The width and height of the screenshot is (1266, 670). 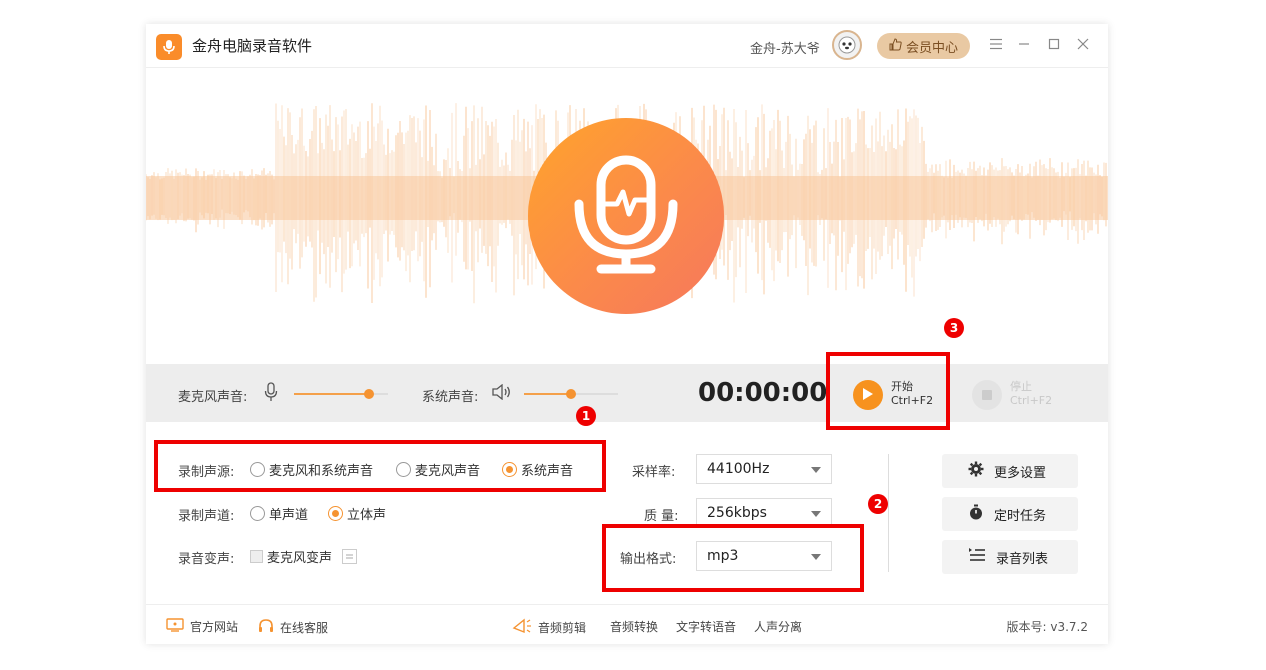 I want to click on stop-shortcut: Ctrl+F2, so click(x=1031, y=400).